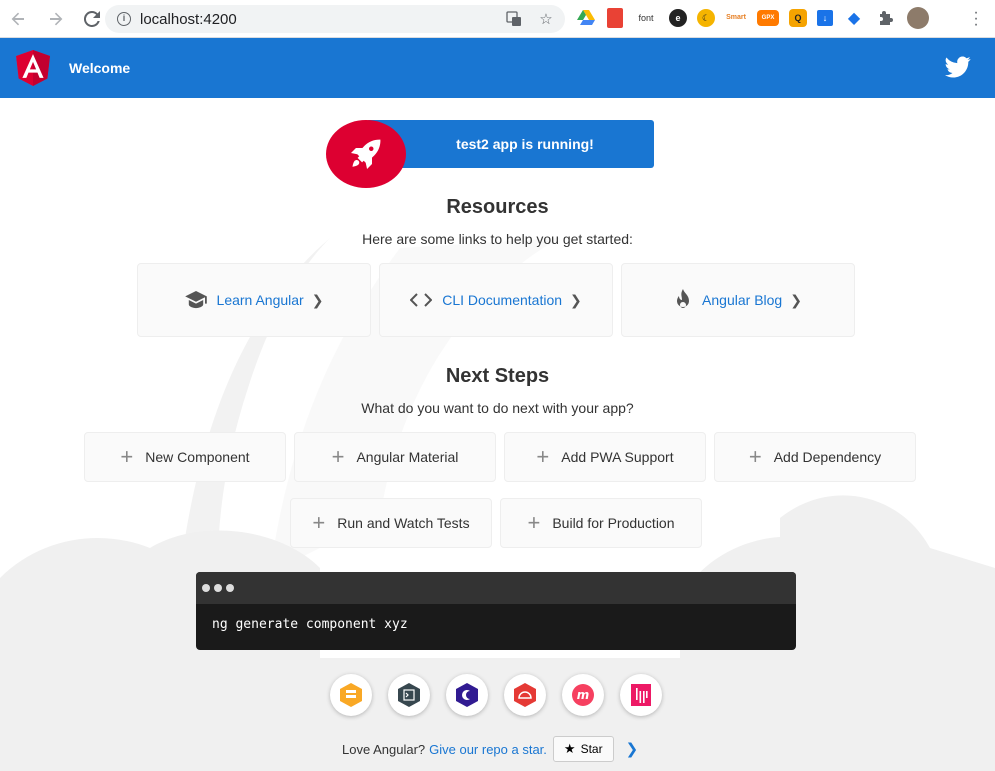 This screenshot has width=995, height=771. What do you see at coordinates (407, 457) in the screenshot?
I see `step-label: Angular Material` at bounding box center [407, 457].